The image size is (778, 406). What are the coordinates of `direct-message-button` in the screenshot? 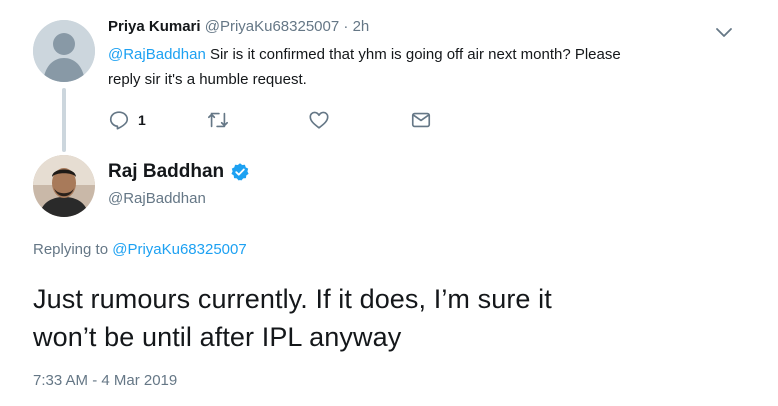 It's located at (421, 120).